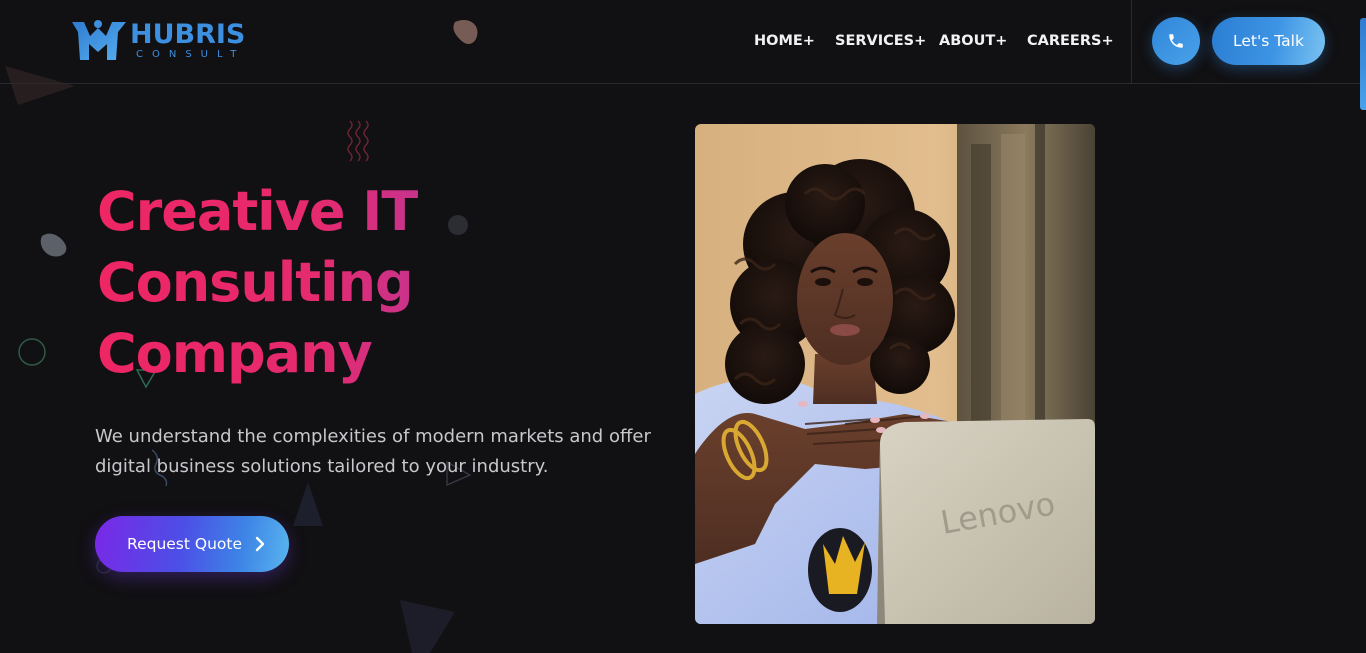 The height and width of the screenshot is (653, 1366). Describe the element at coordinates (99, 40) in the screenshot. I see `hubris-logo-mark-icon` at that location.